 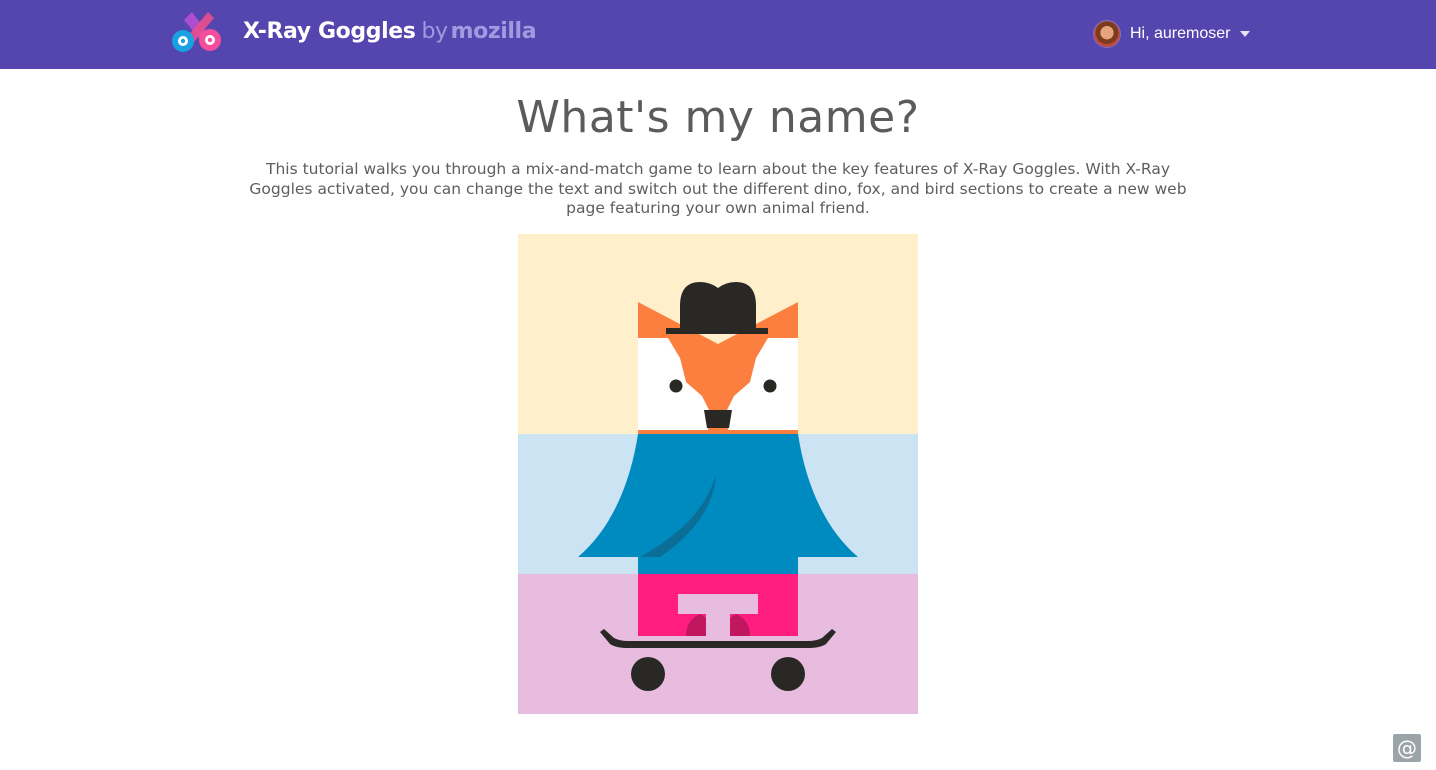 What do you see at coordinates (1107, 34) in the screenshot?
I see `avatar` at bounding box center [1107, 34].